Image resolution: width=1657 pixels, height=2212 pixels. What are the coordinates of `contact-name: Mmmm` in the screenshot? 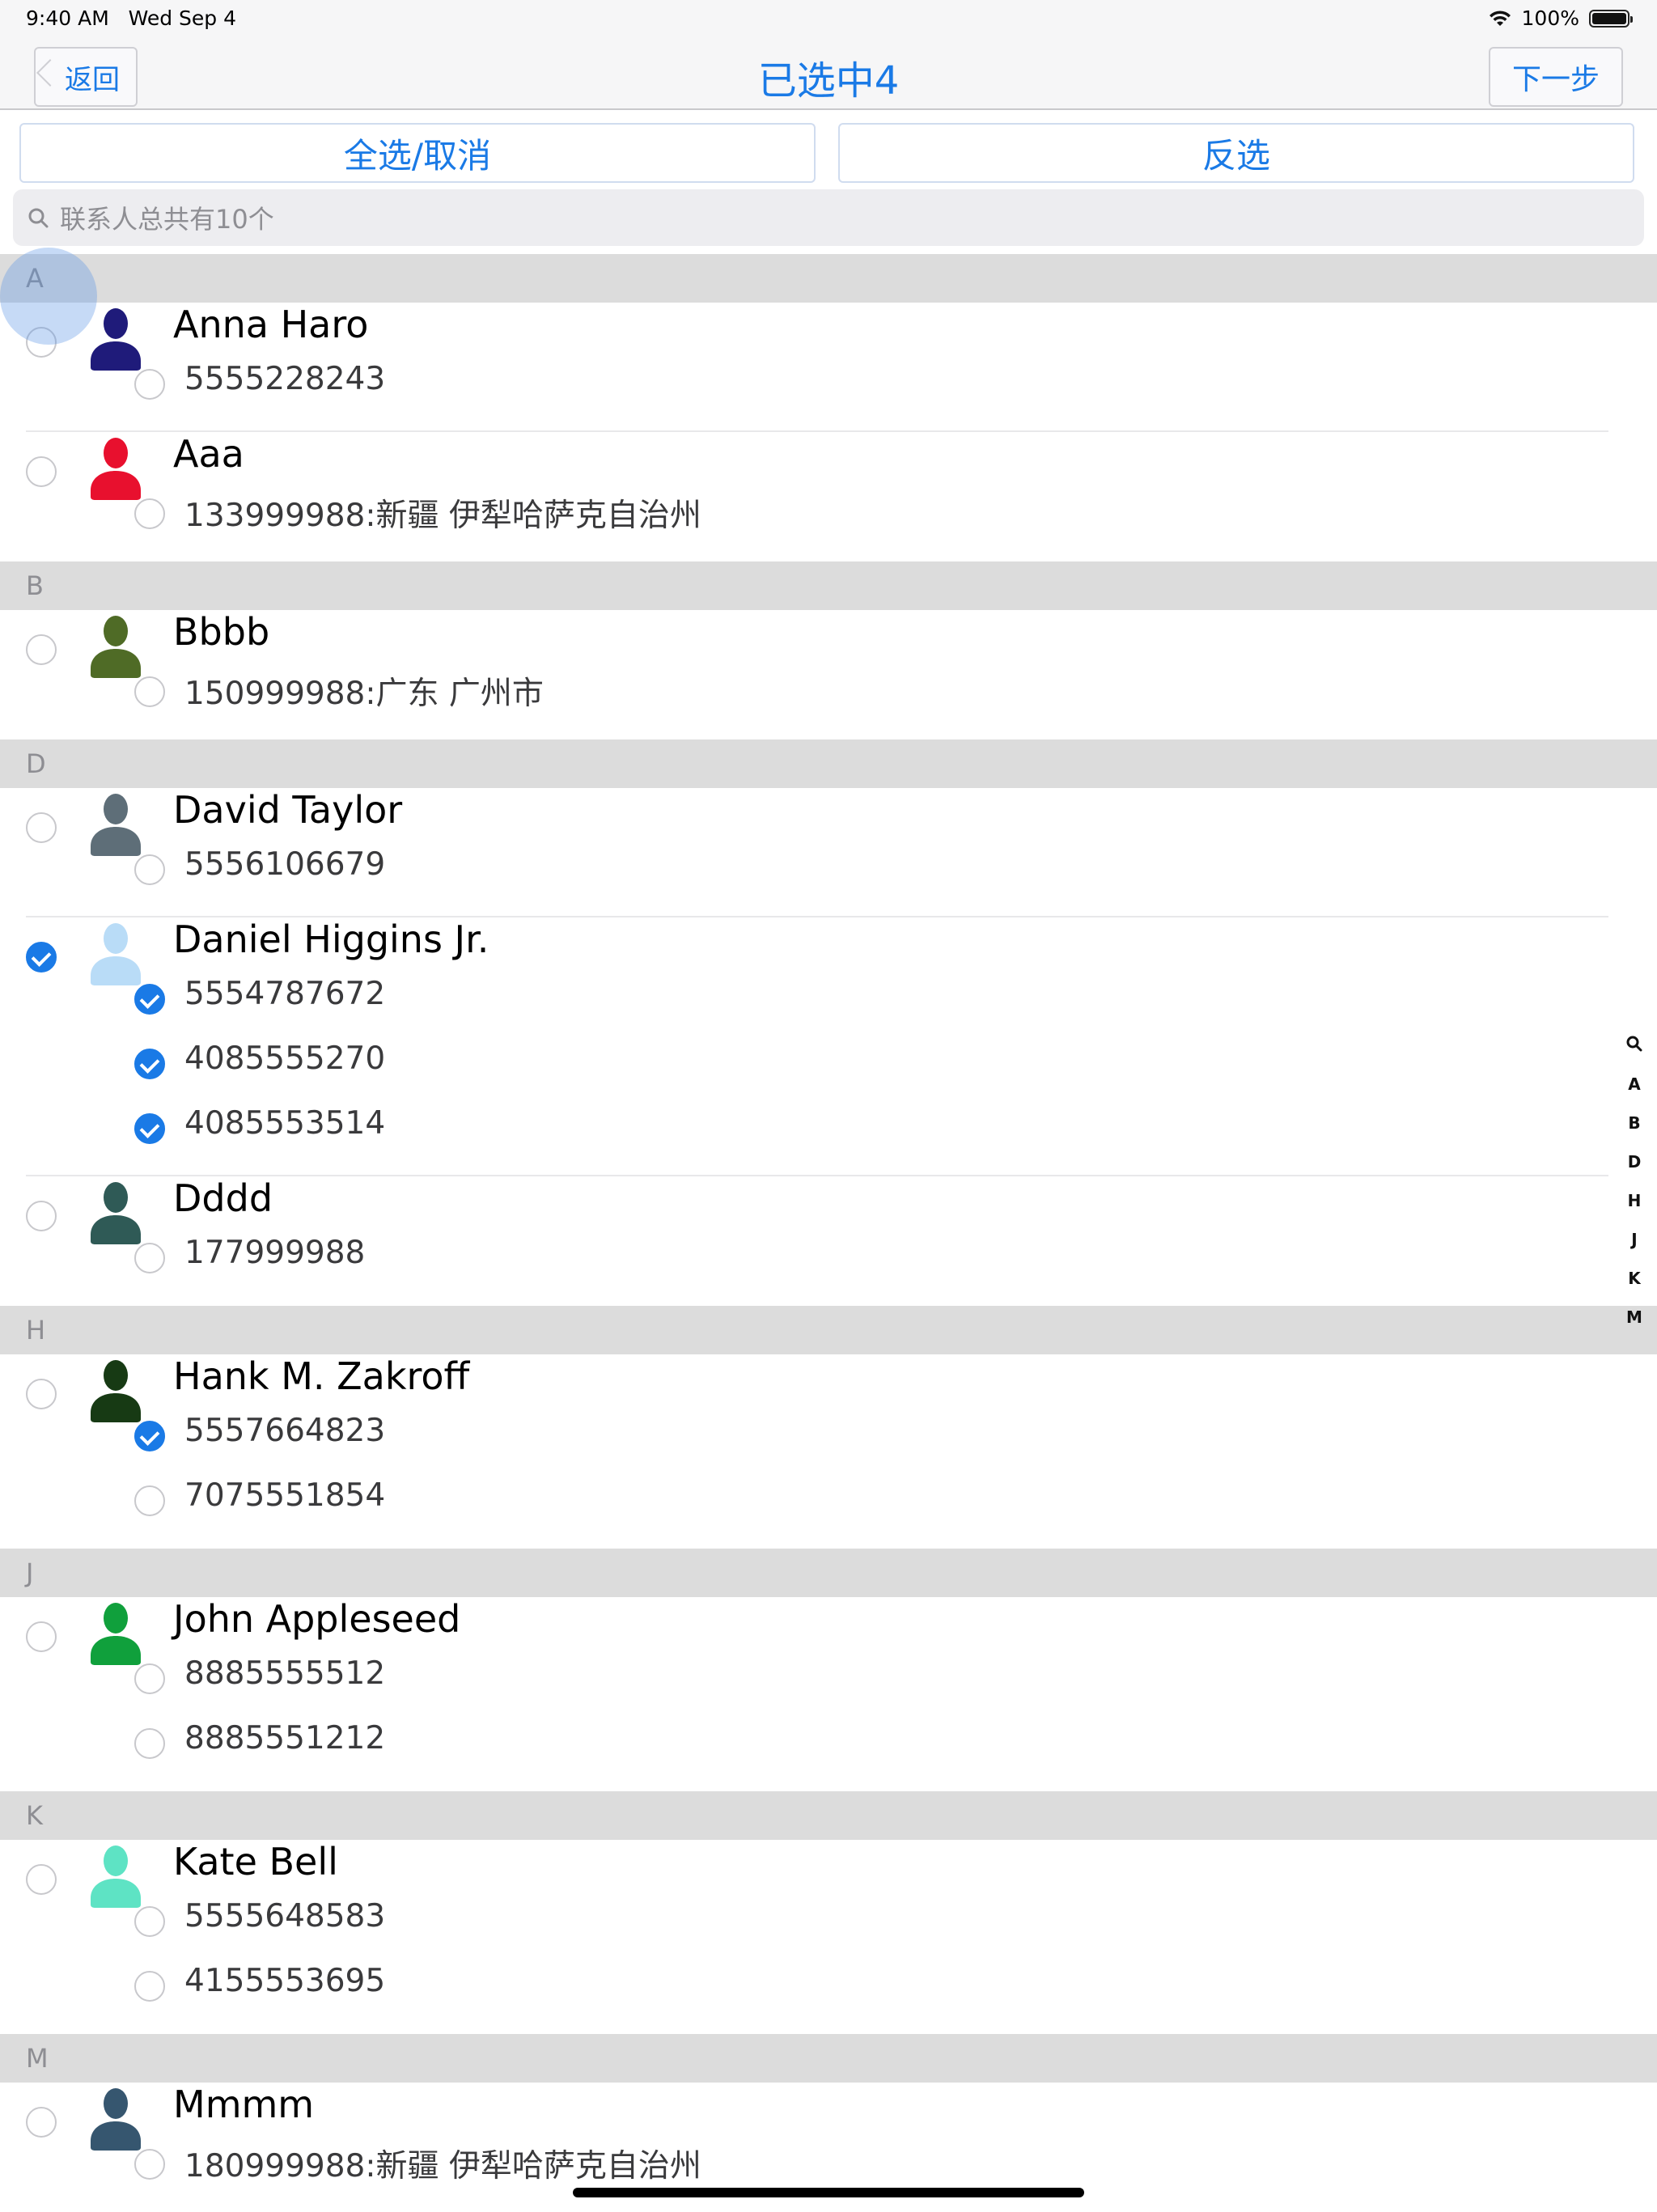 It's located at (244, 2104).